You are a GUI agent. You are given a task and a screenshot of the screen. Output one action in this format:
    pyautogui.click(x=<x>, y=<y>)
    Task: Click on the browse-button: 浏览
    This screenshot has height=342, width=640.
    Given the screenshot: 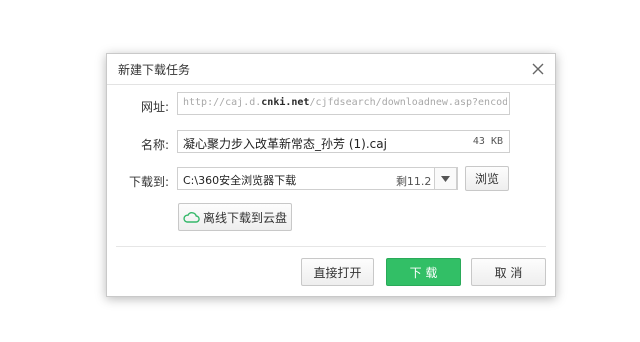 What is the action you would take?
    pyautogui.click(x=487, y=178)
    